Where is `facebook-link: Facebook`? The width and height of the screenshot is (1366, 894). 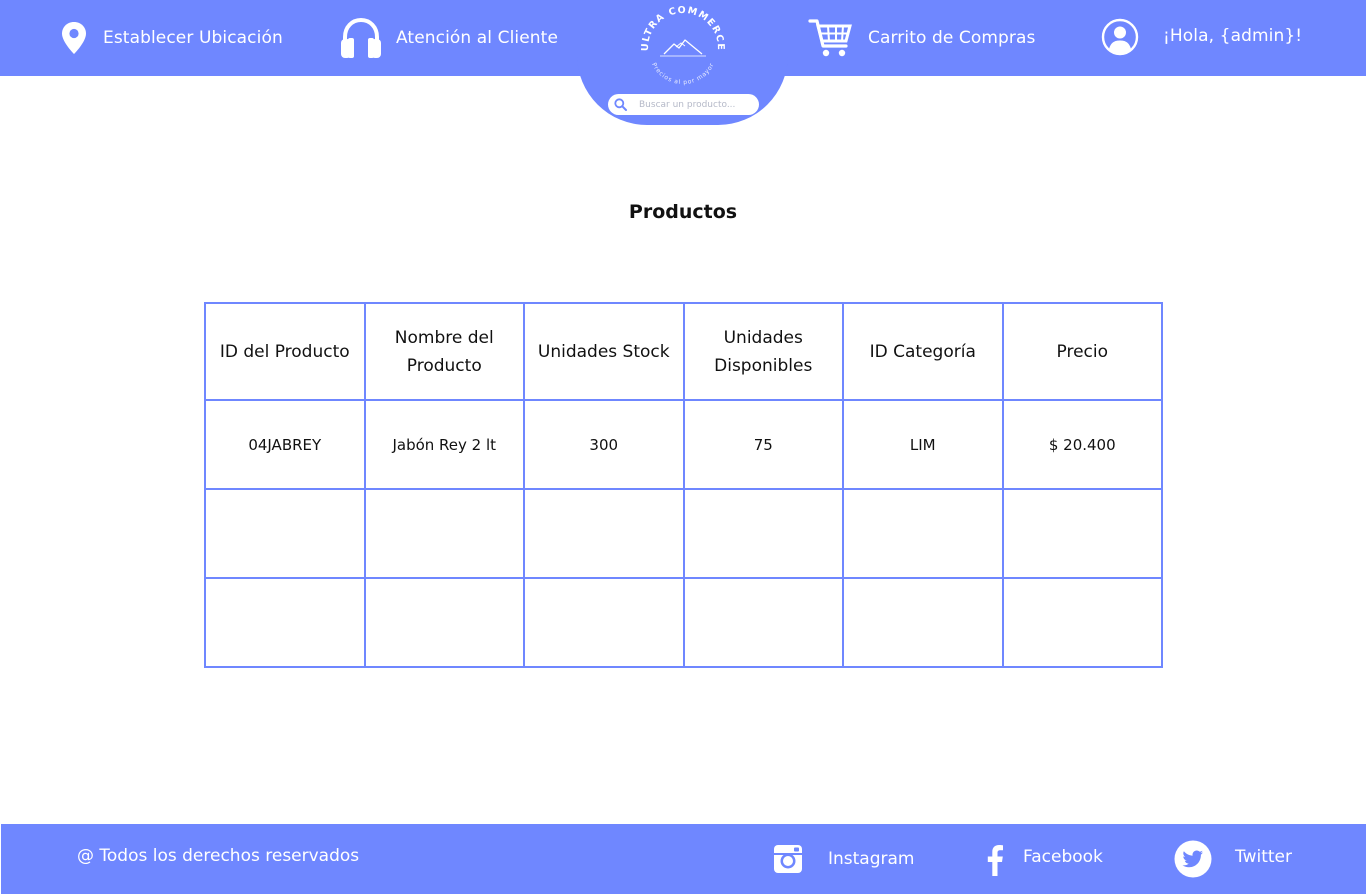 facebook-link: Facebook is located at coordinates (1043, 859).